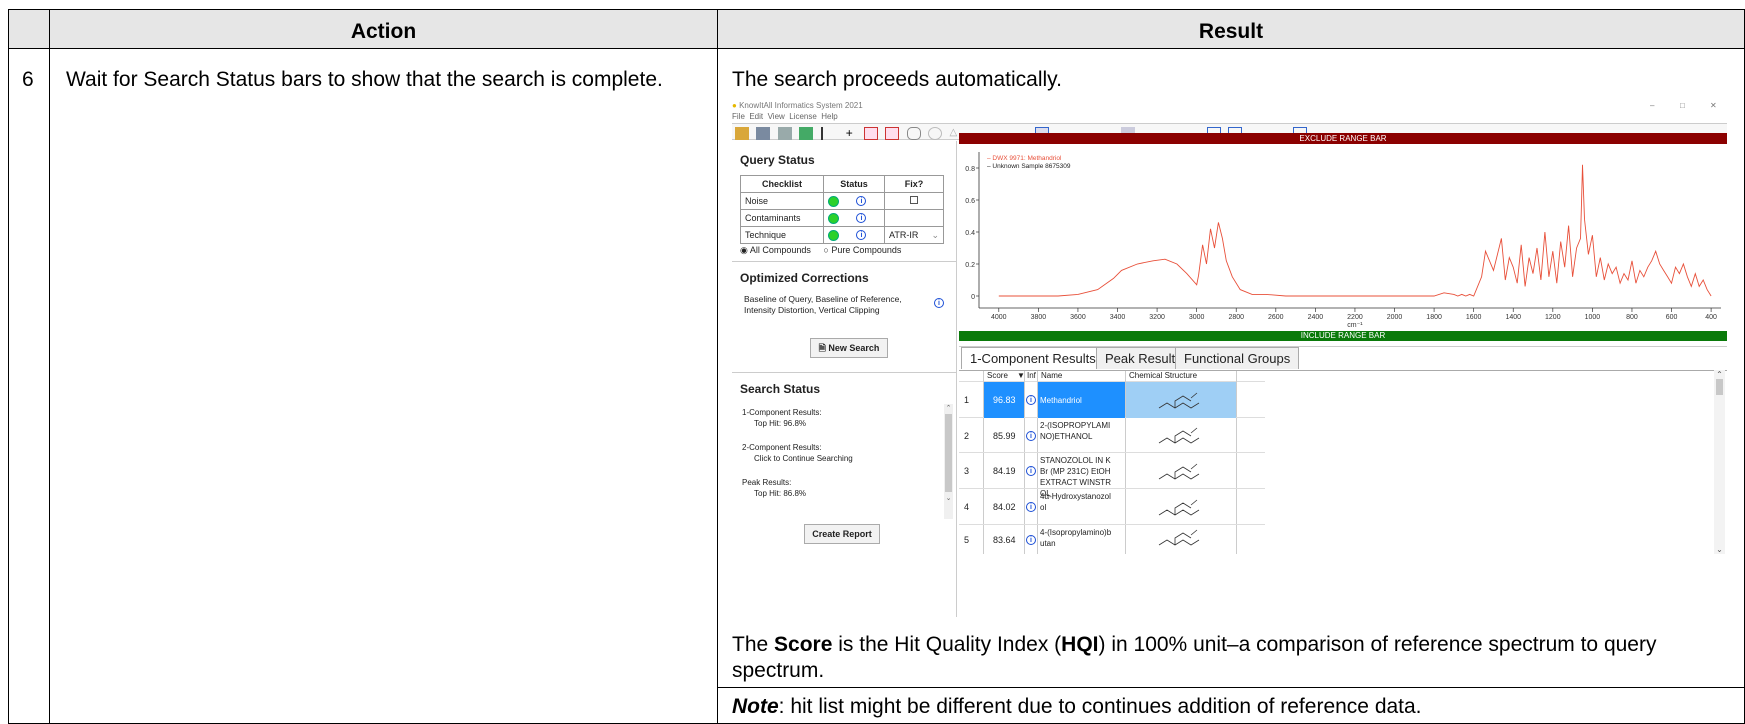 The width and height of the screenshot is (1745, 724). What do you see at coordinates (897, 79) in the screenshot?
I see `result-intro: The search proceeds automatically.` at bounding box center [897, 79].